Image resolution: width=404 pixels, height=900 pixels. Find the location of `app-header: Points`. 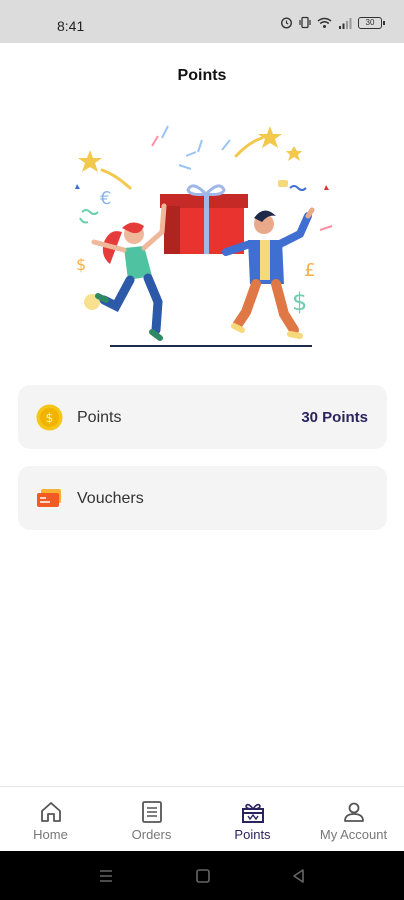

app-header: Points is located at coordinates (202, 74).